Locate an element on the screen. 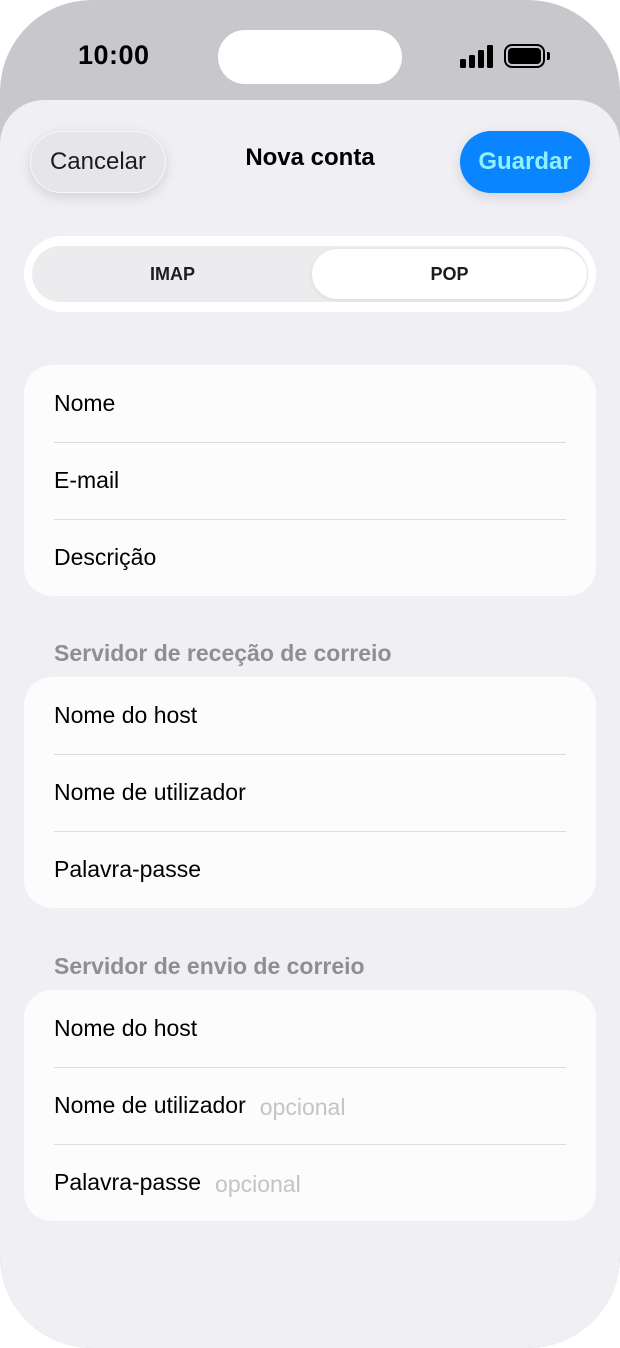  incoming-hostname-field: Nome do host is located at coordinates (310, 715).